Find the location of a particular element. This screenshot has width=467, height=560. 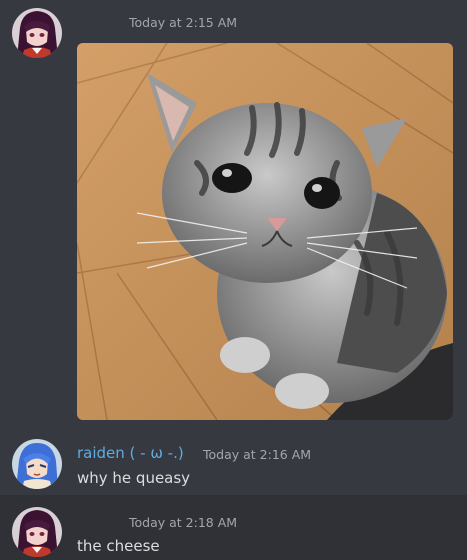

message-timestamp: Today at 2:15 AM is located at coordinates (183, 22).